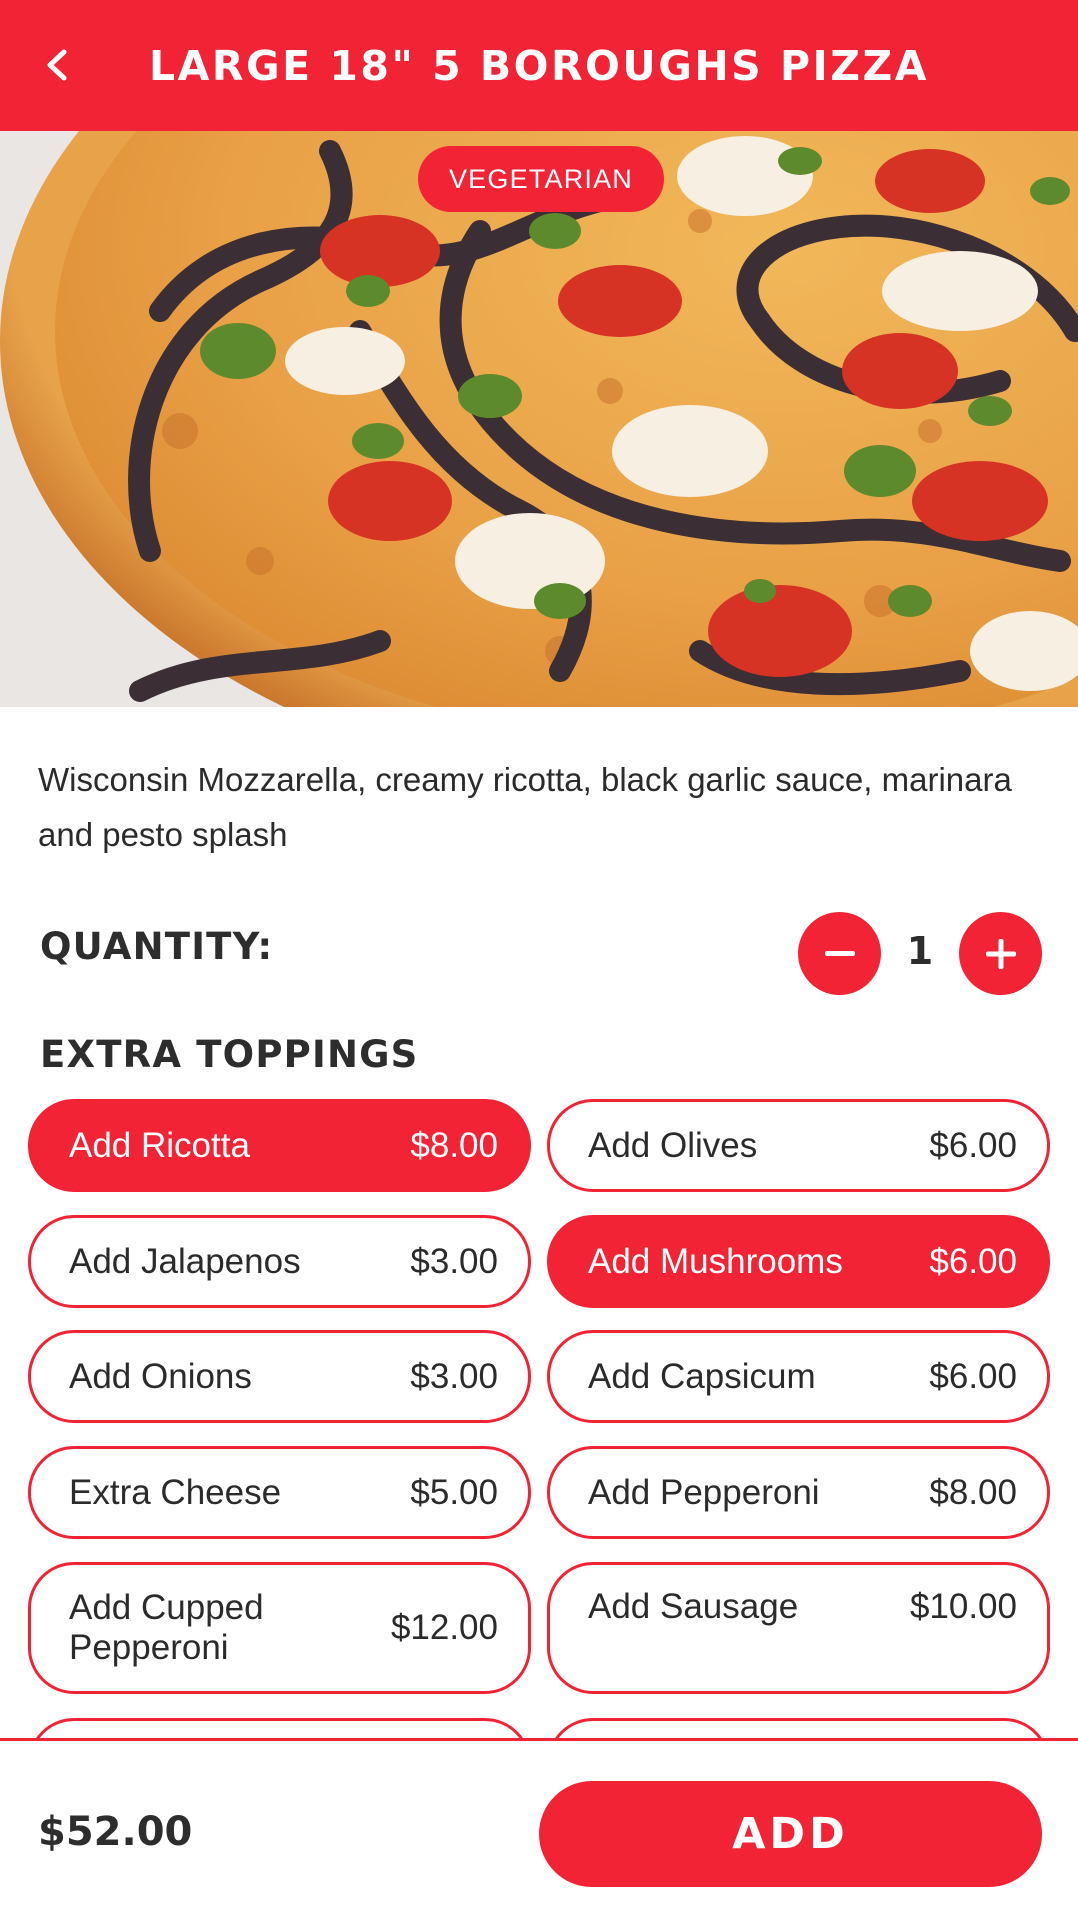 Image resolution: width=1078 pixels, height=1918 pixels. What do you see at coordinates (798, 1628) in the screenshot?
I see `topping-sausage: Add Sausage $10.00` at bounding box center [798, 1628].